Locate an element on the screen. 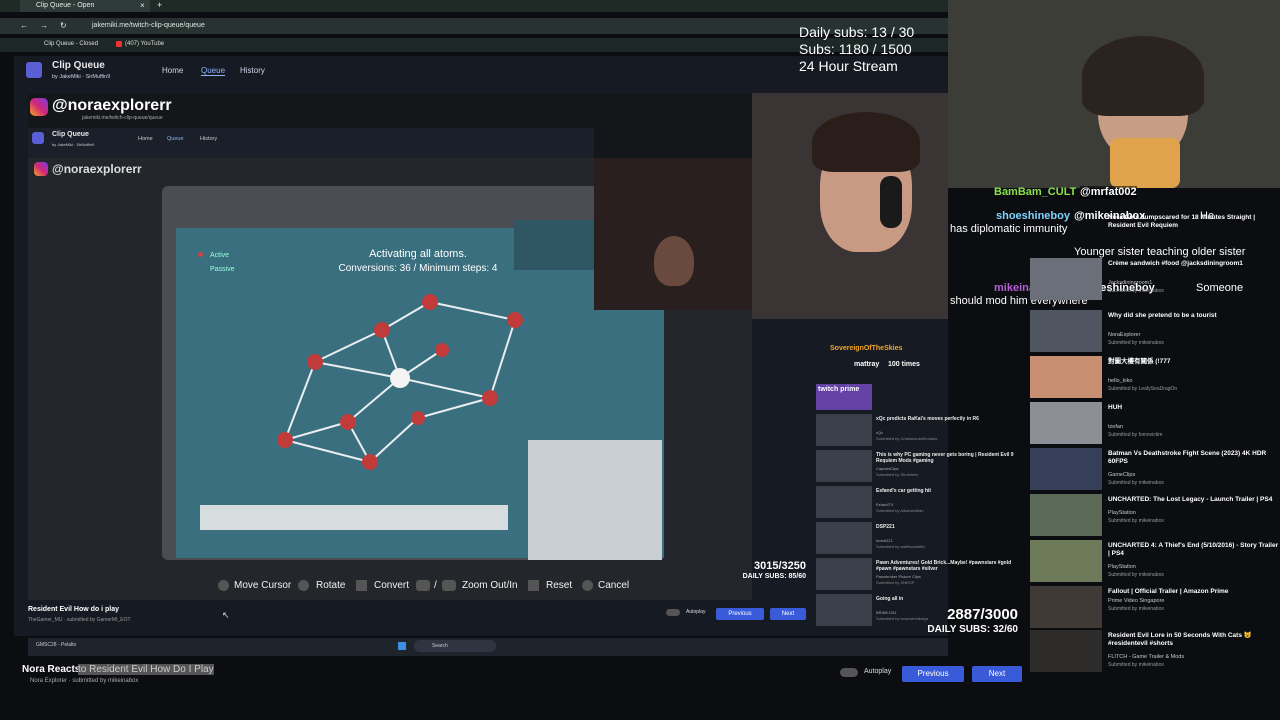 Image resolution: width=1280 pixels, height=720 pixels. nav-queue: Queue is located at coordinates (213, 71).